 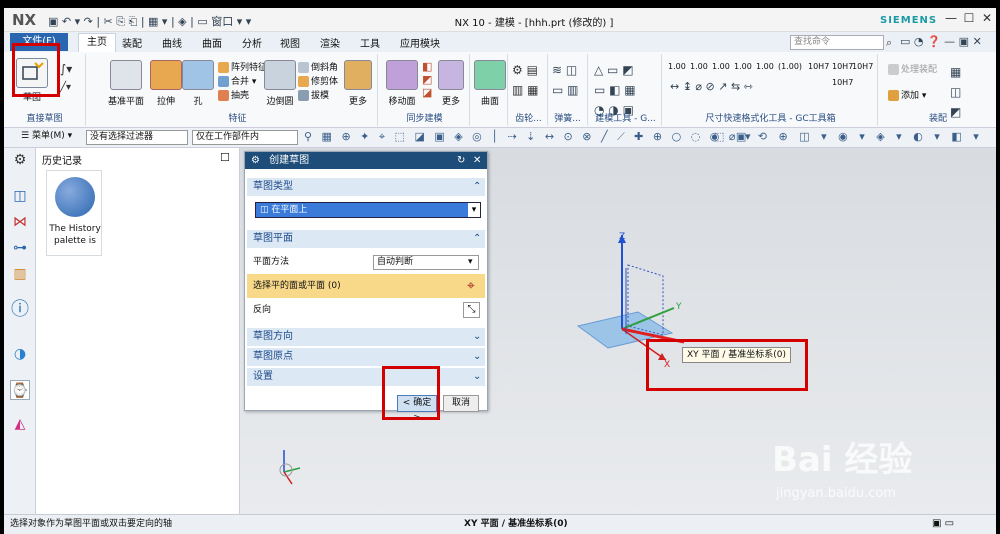 I want to click on section-settings: 设置 ⌄, so click(x=366, y=377).